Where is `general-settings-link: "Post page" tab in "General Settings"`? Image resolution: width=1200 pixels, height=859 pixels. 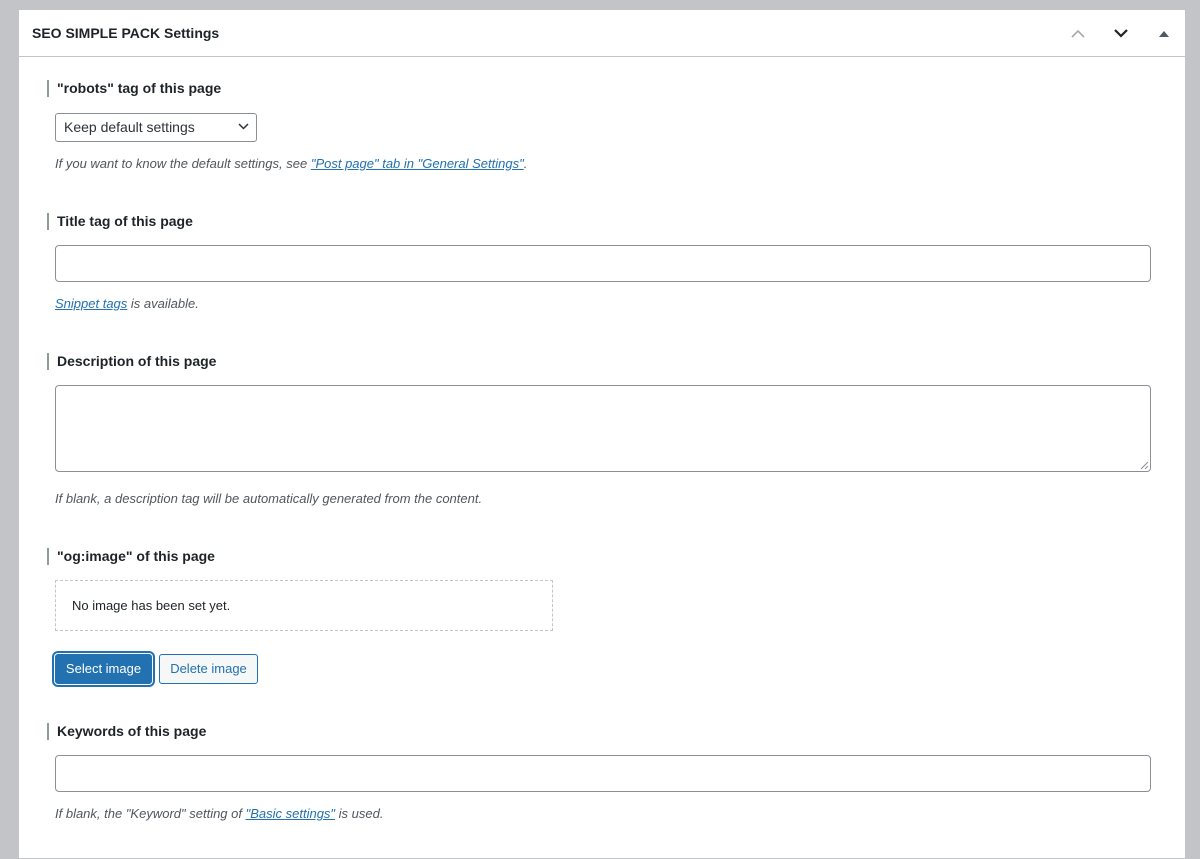
general-settings-link: "Post page" tab in "General Settings" is located at coordinates (417, 163).